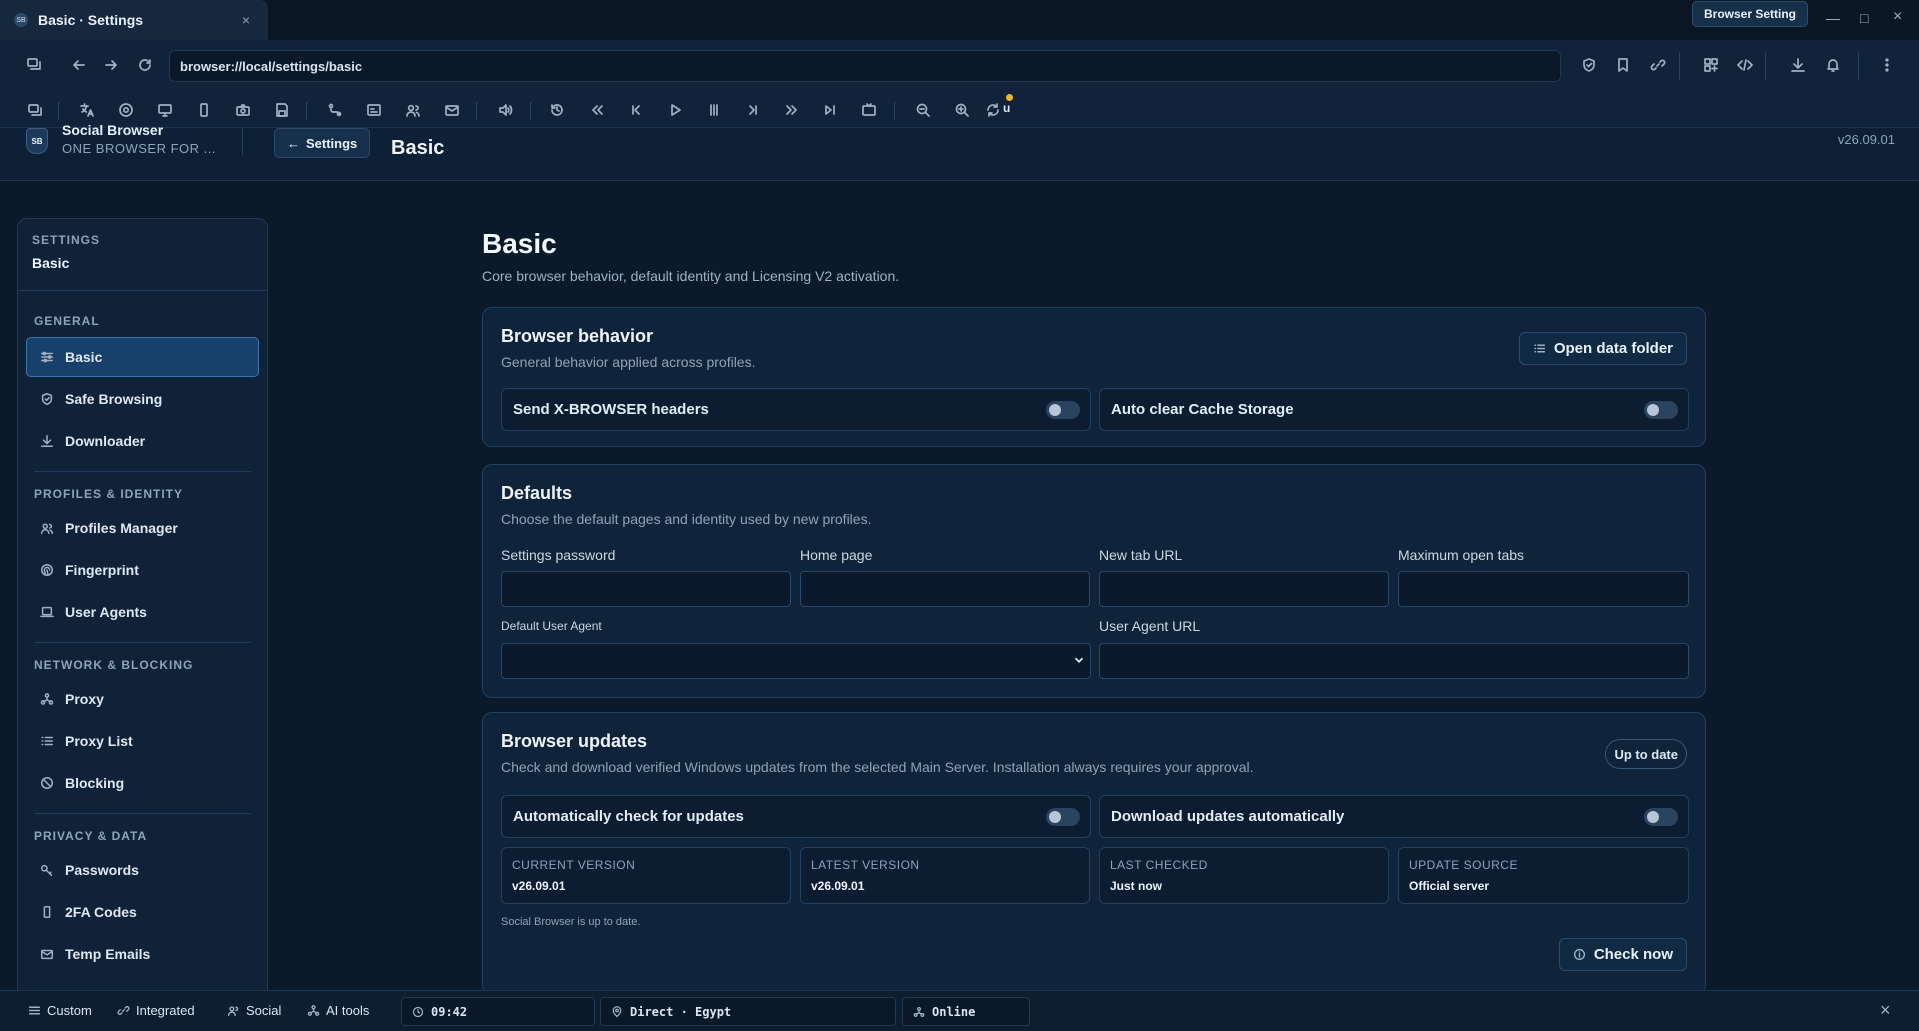  I want to click on sidebar-item-profiles-manager: Profiles Manager, so click(142, 528).